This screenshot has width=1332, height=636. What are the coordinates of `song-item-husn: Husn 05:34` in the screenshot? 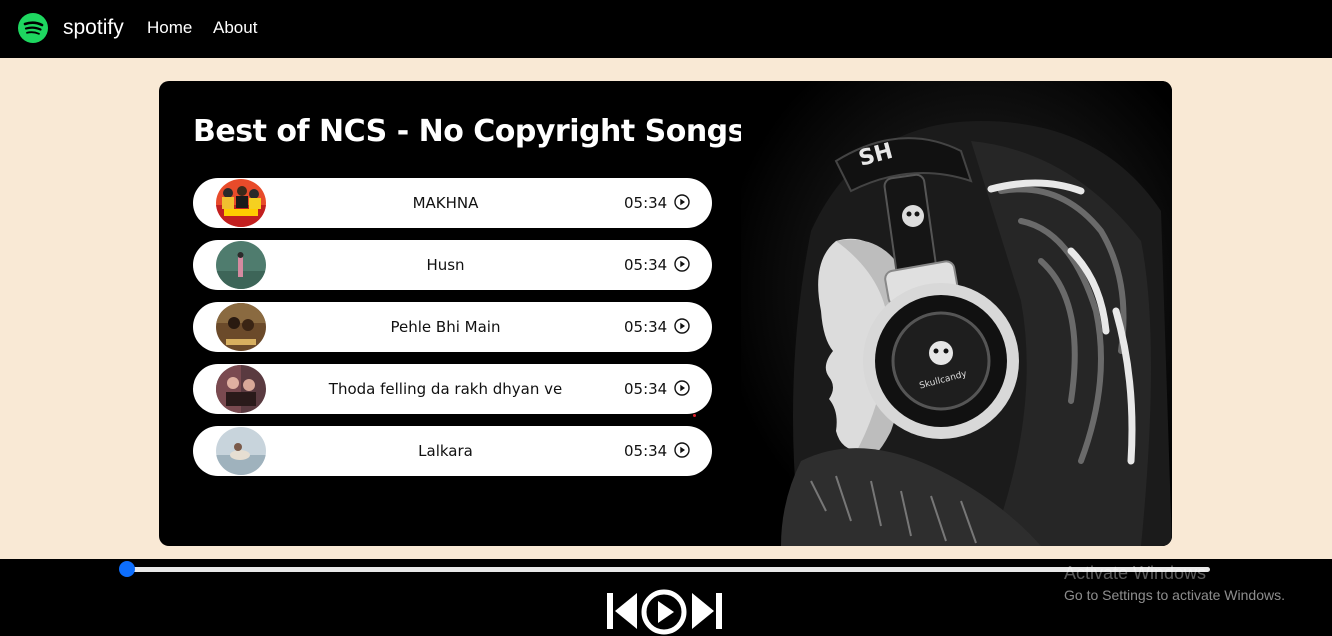 It's located at (452, 265).